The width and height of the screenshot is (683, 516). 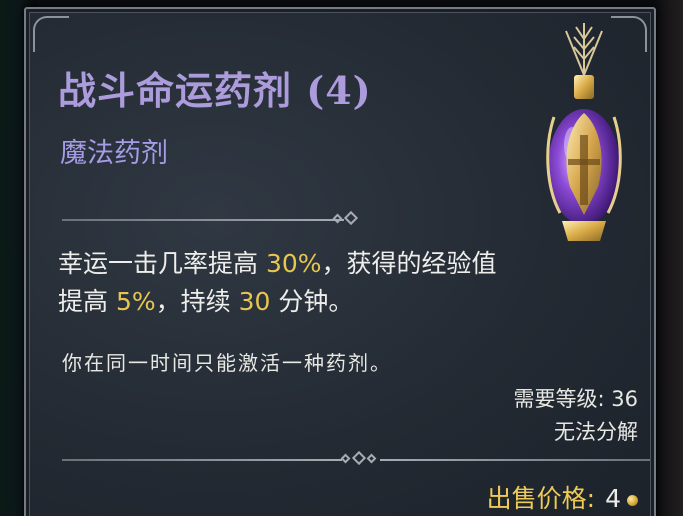 I want to click on item-description-line-2: 提高 5%，持续 30 分钟。, so click(x=358, y=302).